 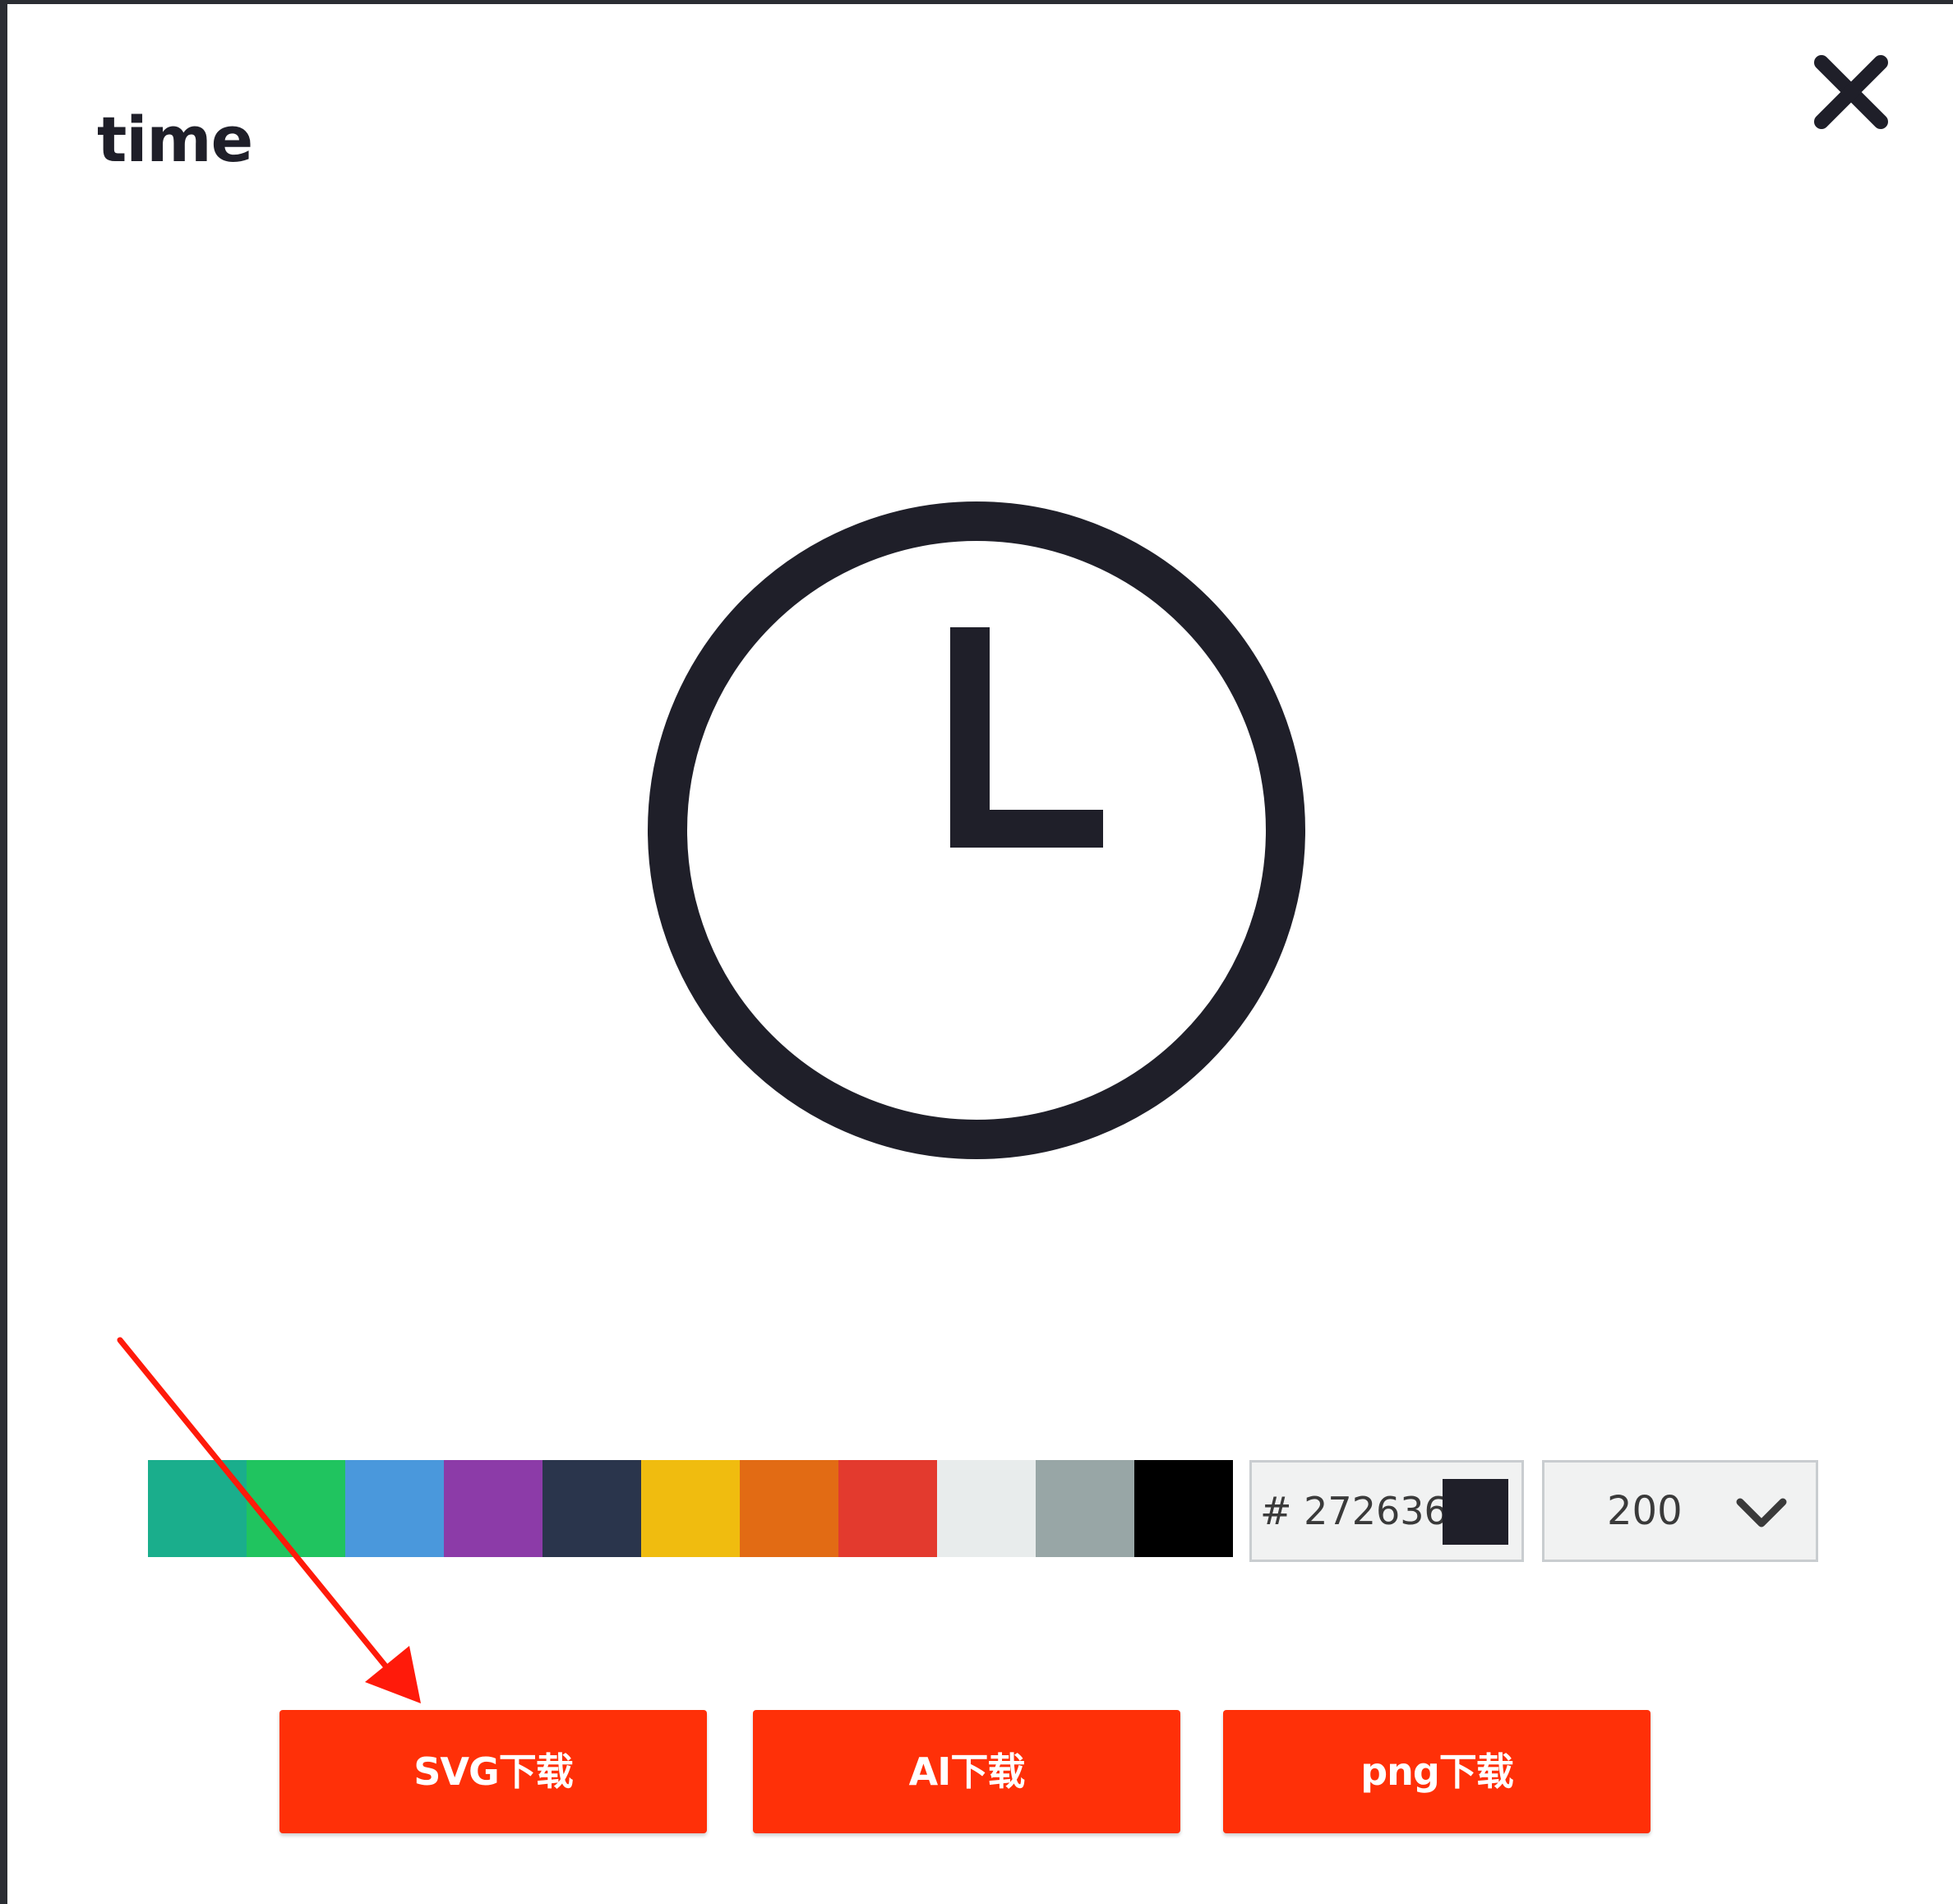 I want to click on close-icon, so click(x=1851, y=92).